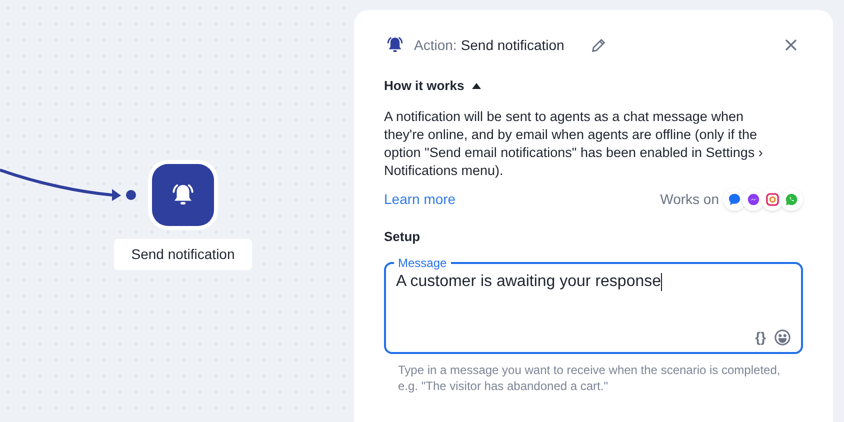  Describe the element at coordinates (593, 305) in the screenshot. I see `message-field: Message A customer is awaiting your response {}` at that location.